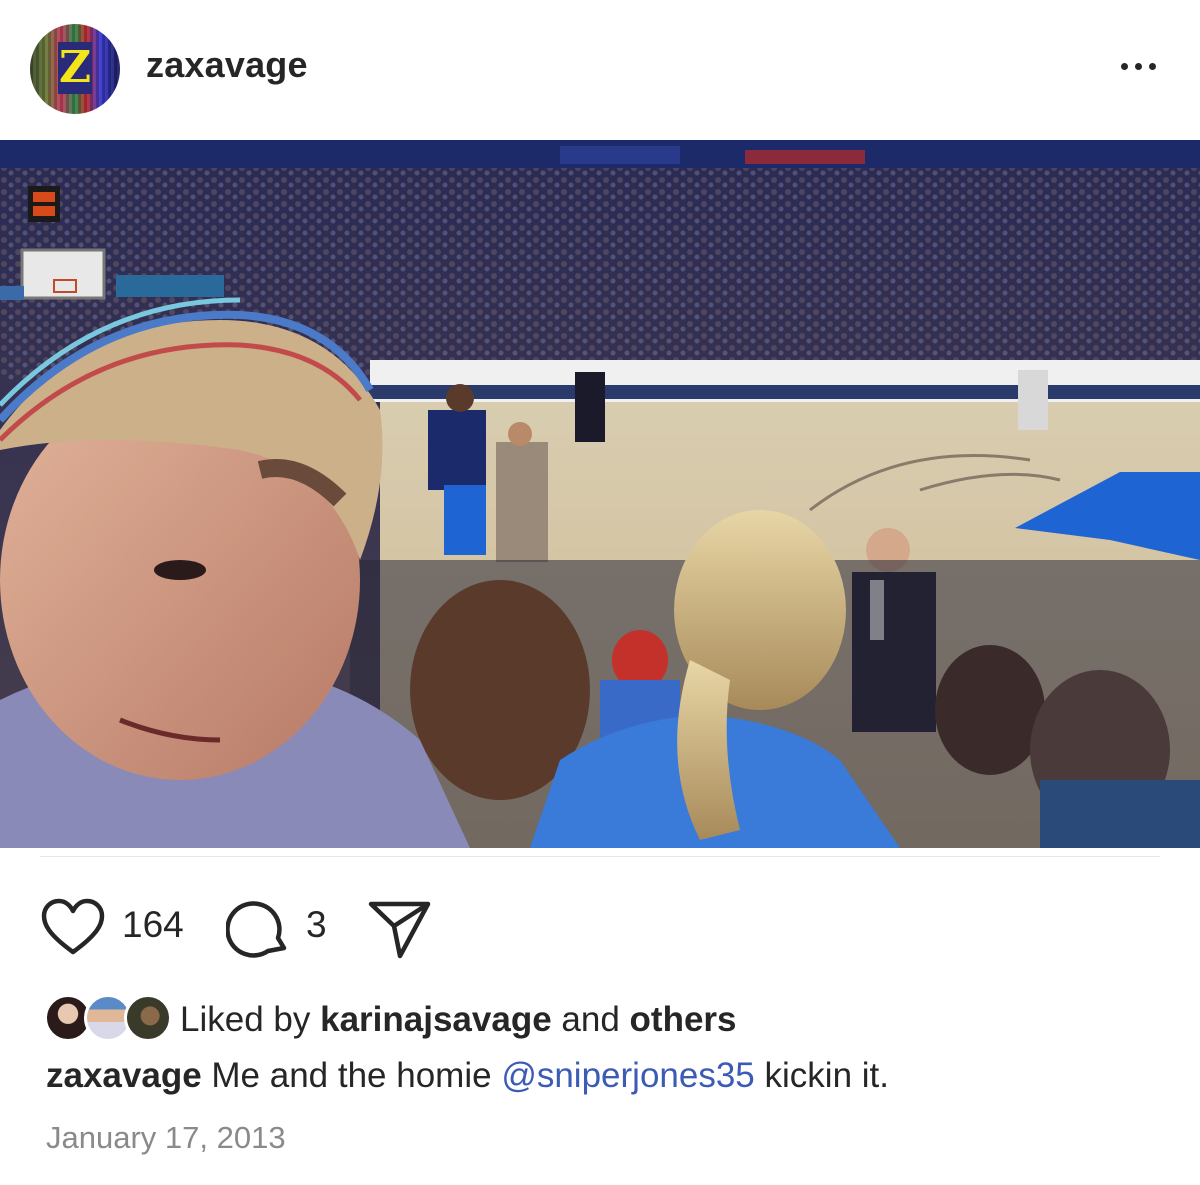 This screenshot has height=1185, width=1200. I want to click on like-count: 164, so click(153, 925).